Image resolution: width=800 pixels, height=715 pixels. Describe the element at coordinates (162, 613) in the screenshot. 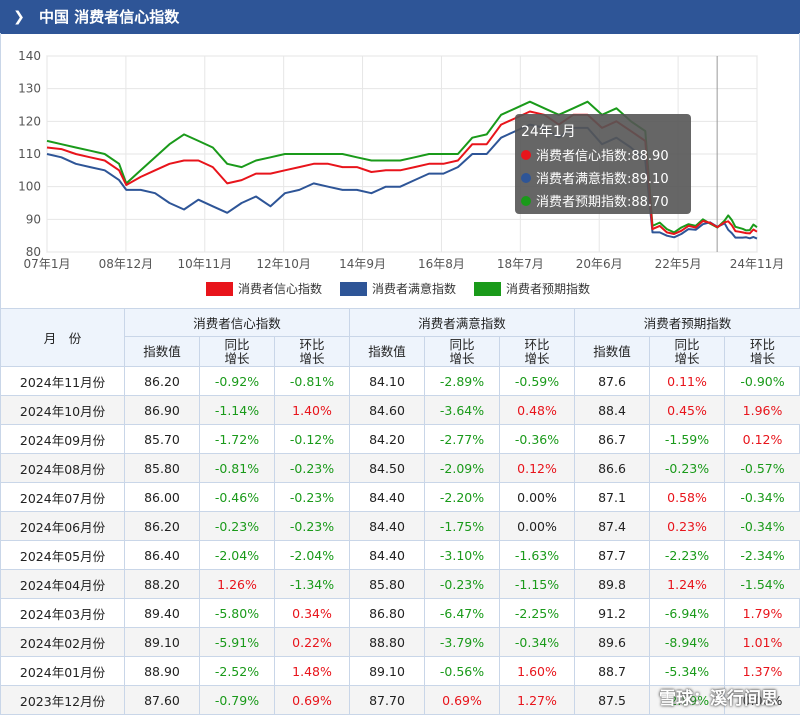

I see `index-value-cell: 89.40` at that location.